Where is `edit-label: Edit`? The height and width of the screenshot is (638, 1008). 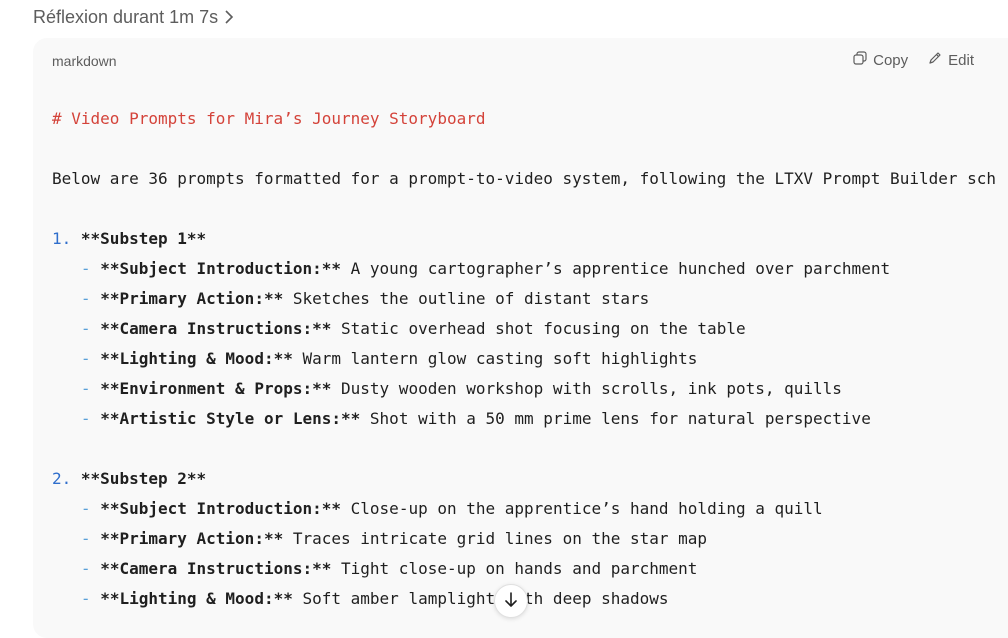
edit-label: Edit is located at coordinates (961, 60).